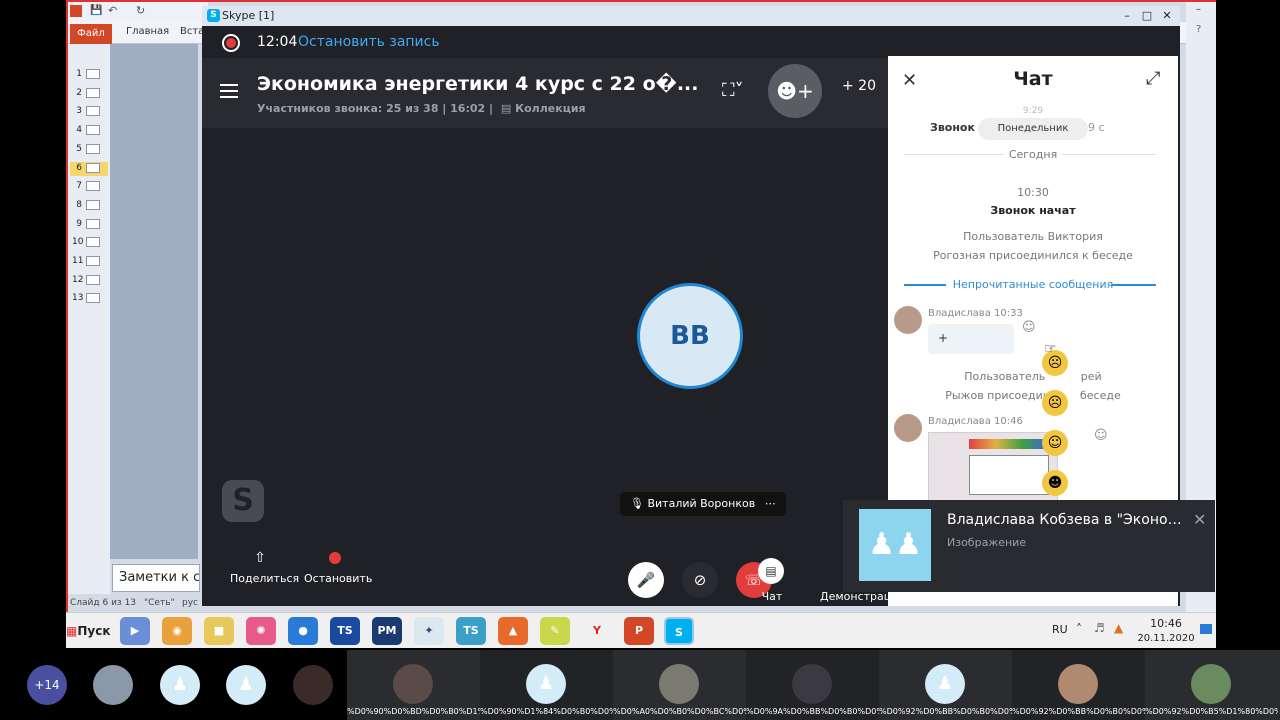 This screenshot has height=720, width=1280. I want to click on chrome-icon: ◉, so click(177, 631).